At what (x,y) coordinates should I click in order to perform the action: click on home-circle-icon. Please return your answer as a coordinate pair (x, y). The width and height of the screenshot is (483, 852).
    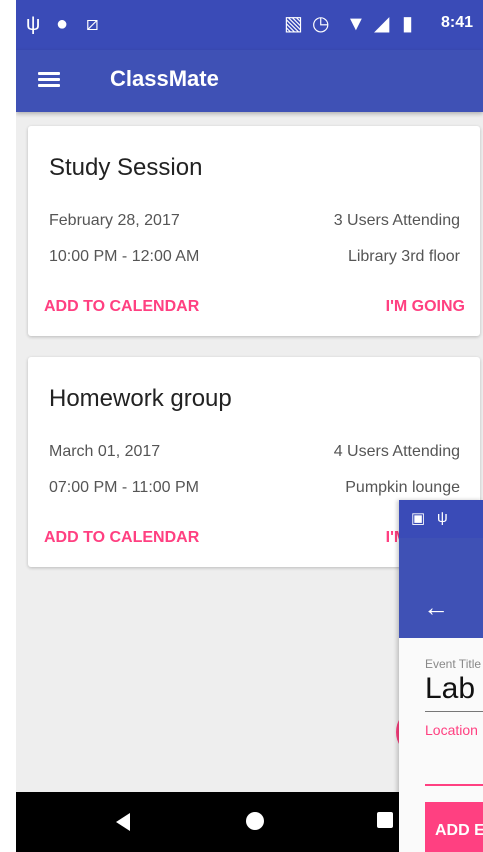
    Looking at the image, I should click on (255, 821).